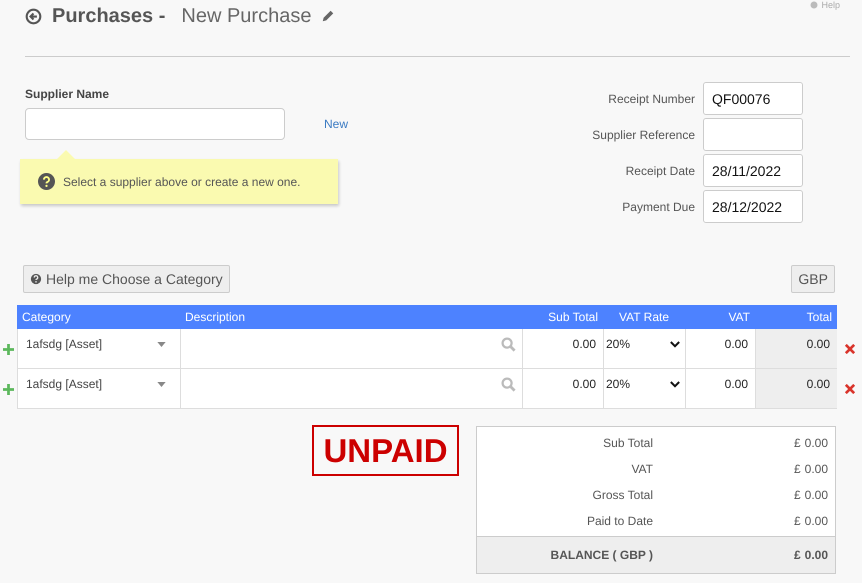 This screenshot has height=583, width=862. I want to click on text-field: 28/11/2022, so click(753, 170).